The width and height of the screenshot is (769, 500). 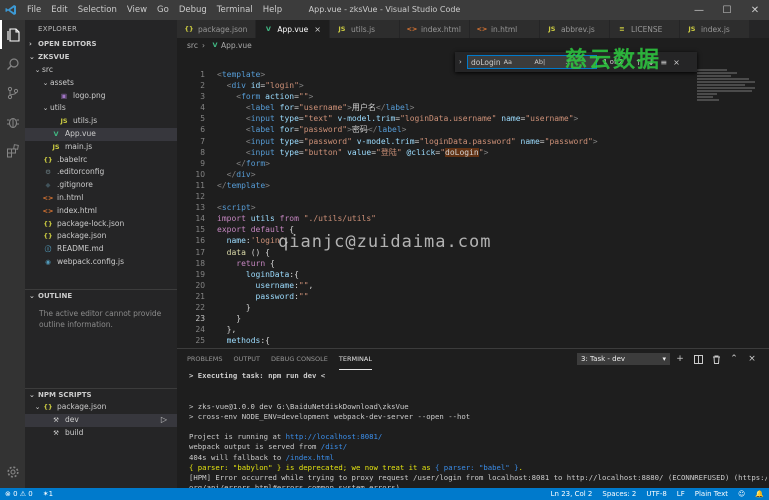 What do you see at coordinates (227, 330) in the screenshot?
I see `code-line: },` at bounding box center [227, 330].